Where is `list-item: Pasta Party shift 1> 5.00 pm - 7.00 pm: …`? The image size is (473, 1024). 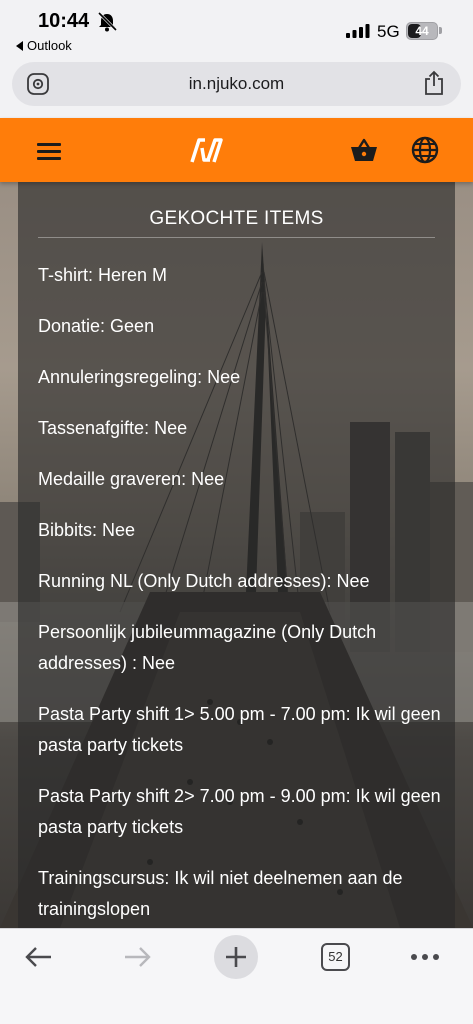
list-item: Pasta Party shift 1> 5.00 pm - 7.00 pm: … is located at coordinates (239, 729).